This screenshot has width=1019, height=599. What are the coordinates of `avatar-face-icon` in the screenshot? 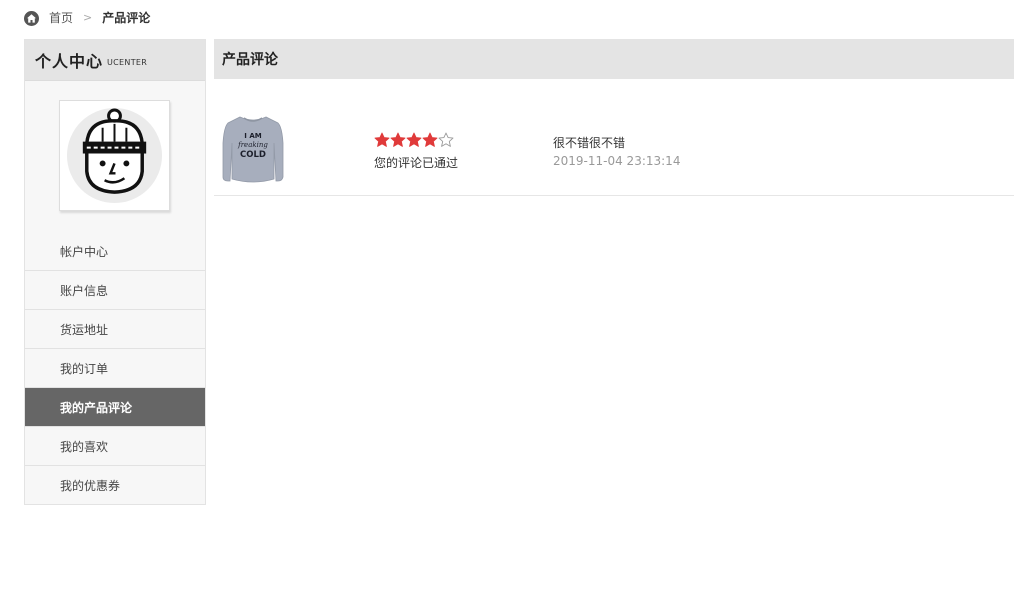 It's located at (114, 155).